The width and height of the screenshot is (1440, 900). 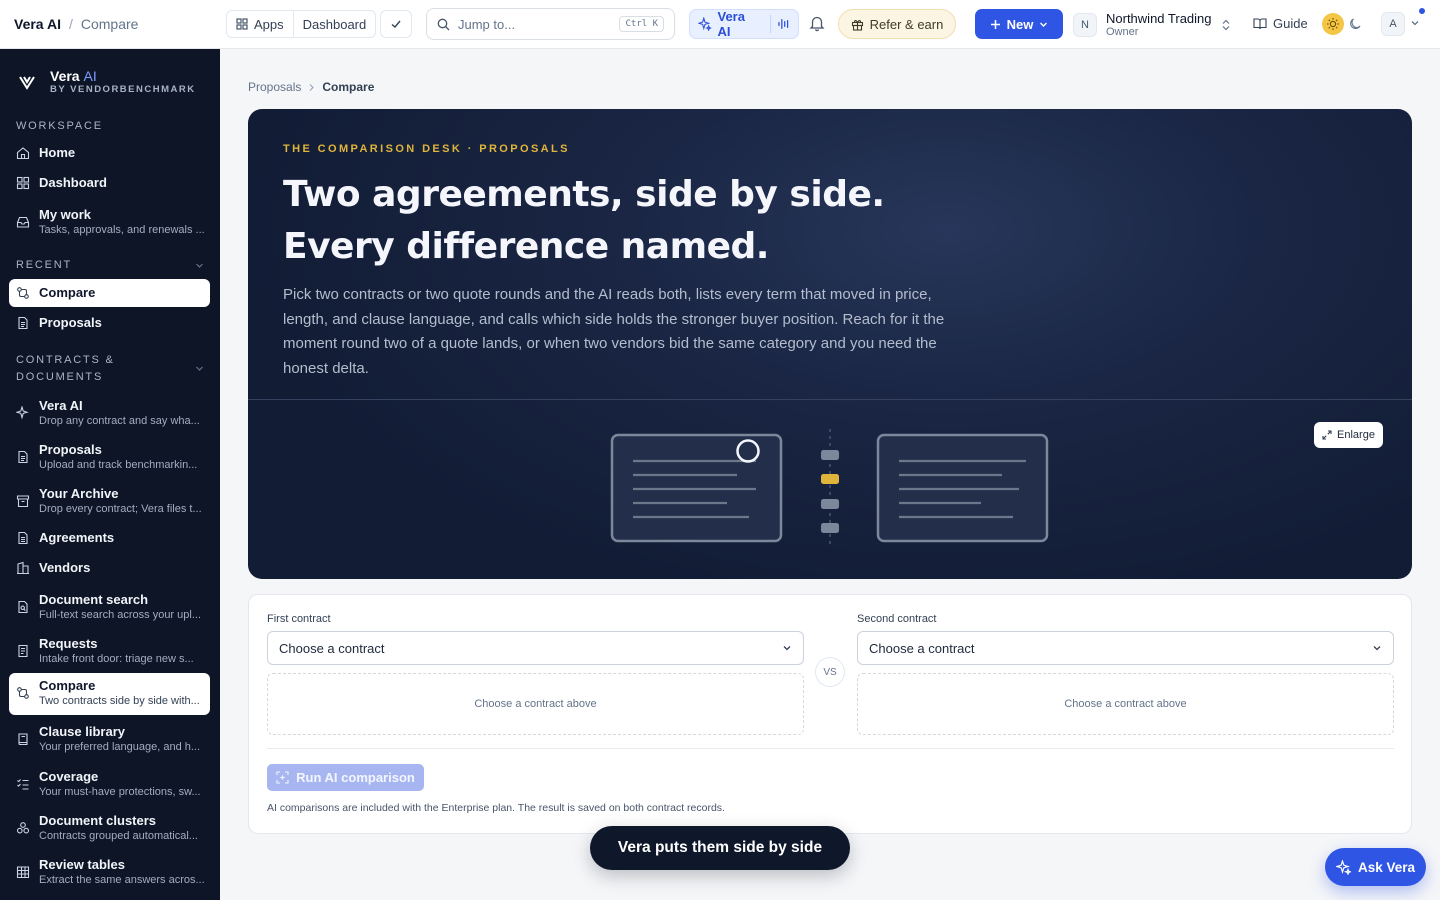 I want to click on scan-sparkle-icon, so click(x=282, y=777).